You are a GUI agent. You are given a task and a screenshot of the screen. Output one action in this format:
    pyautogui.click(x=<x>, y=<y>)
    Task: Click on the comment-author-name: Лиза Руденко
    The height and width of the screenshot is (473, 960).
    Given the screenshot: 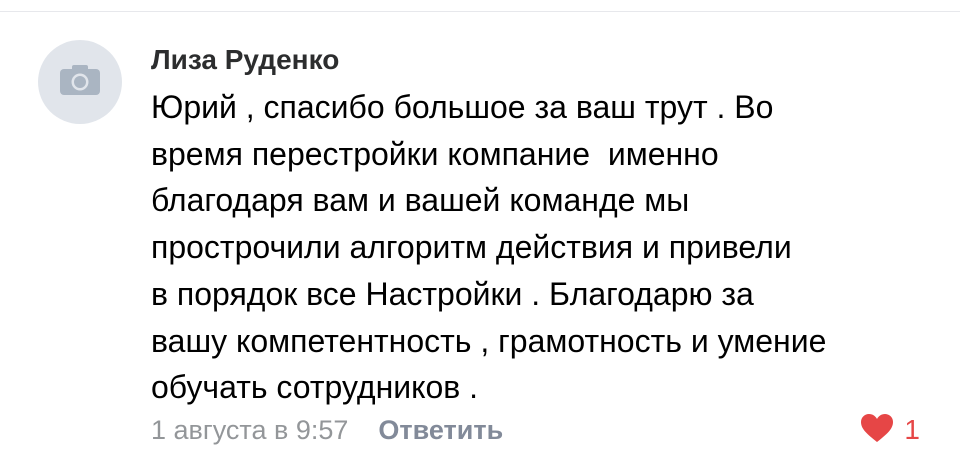 What is the action you would take?
    pyautogui.click(x=245, y=60)
    